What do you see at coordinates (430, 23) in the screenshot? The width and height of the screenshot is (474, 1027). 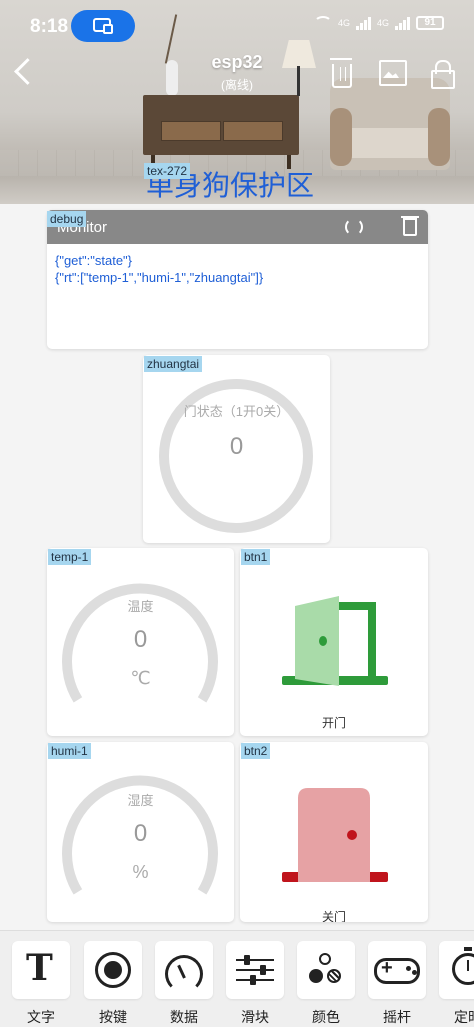 I see `battery-icon: 91` at bounding box center [430, 23].